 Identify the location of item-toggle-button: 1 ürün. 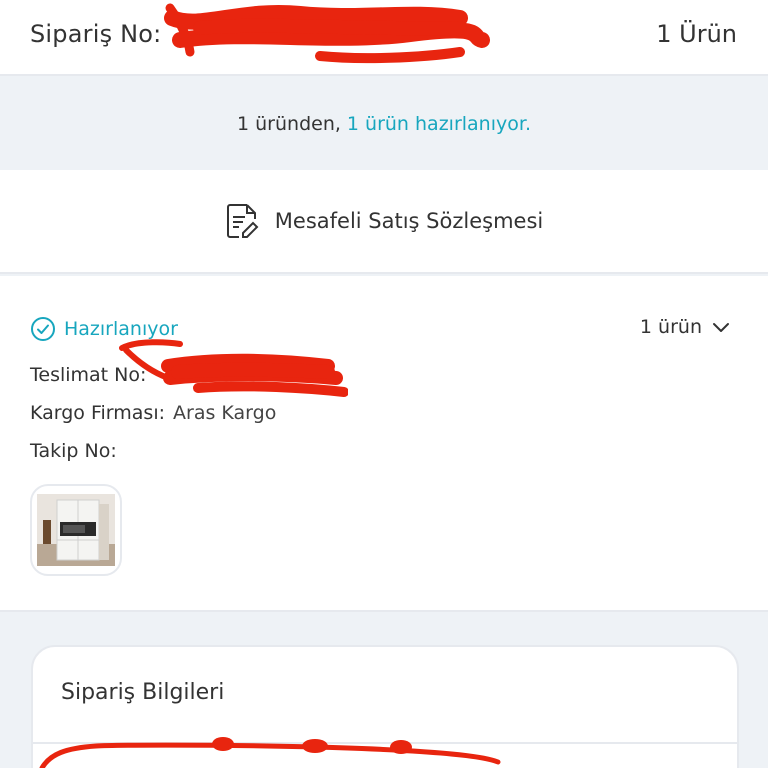
(685, 327).